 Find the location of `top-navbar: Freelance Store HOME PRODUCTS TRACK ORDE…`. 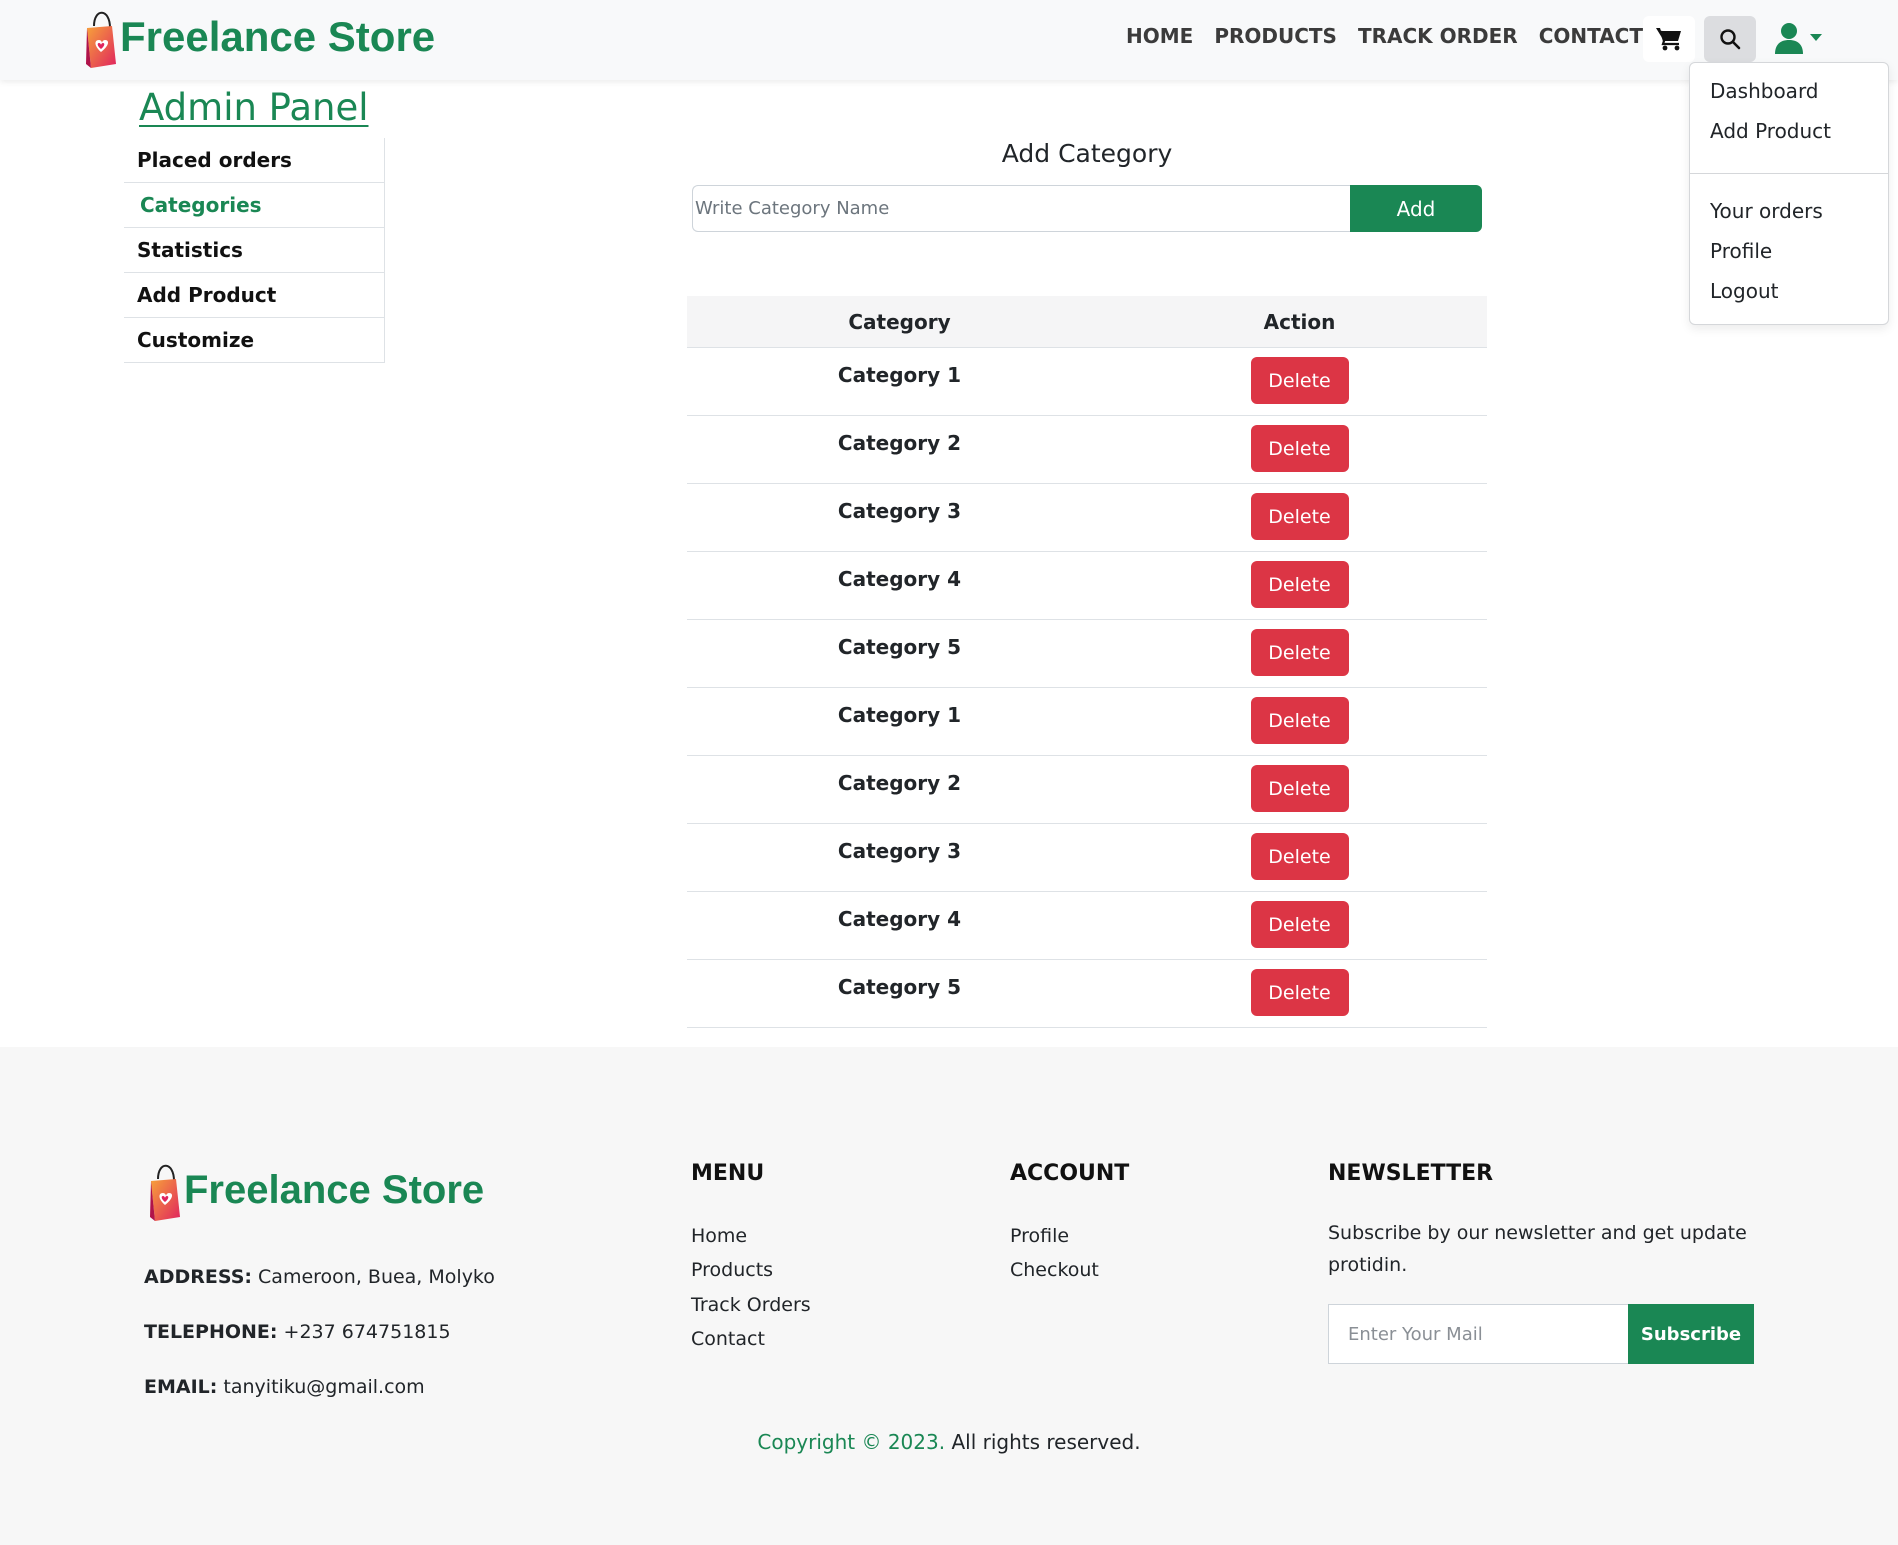

top-navbar: Freelance Store HOME PRODUCTS TRACK ORDE… is located at coordinates (949, 40).